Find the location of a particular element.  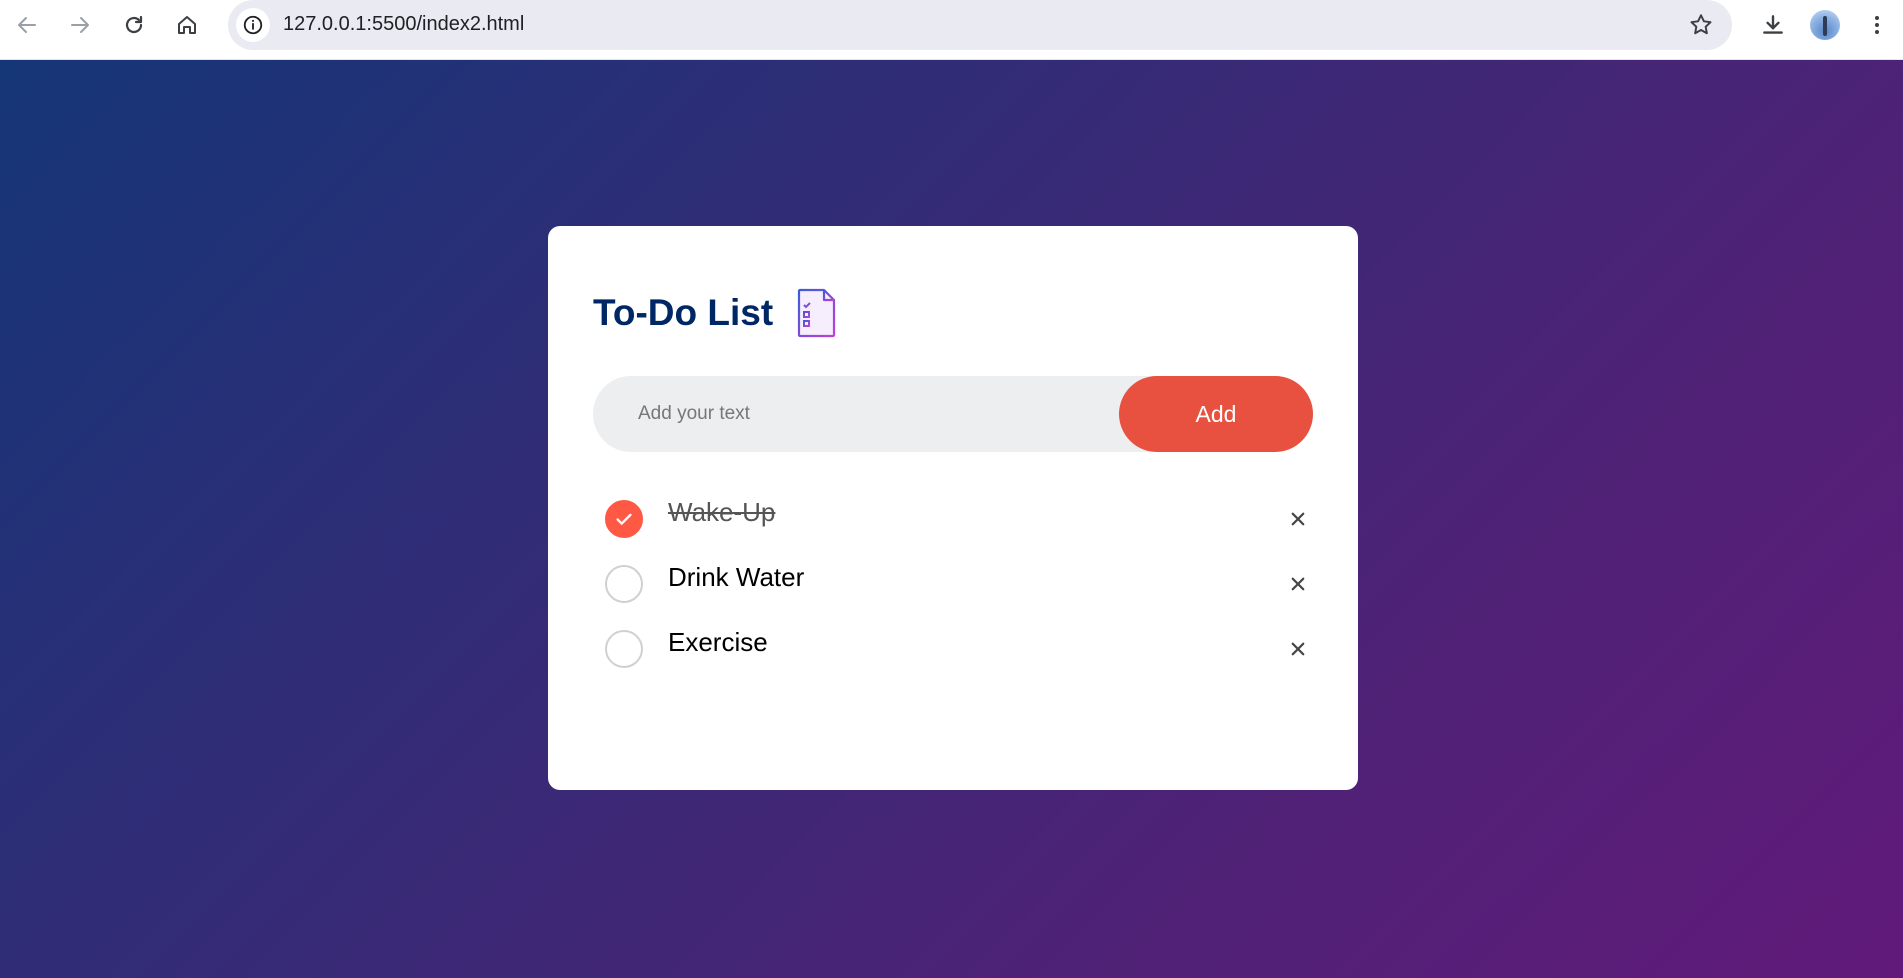

address-bar: 127.0.0.1:5500/index2.html is located at coordinates (980, 25).